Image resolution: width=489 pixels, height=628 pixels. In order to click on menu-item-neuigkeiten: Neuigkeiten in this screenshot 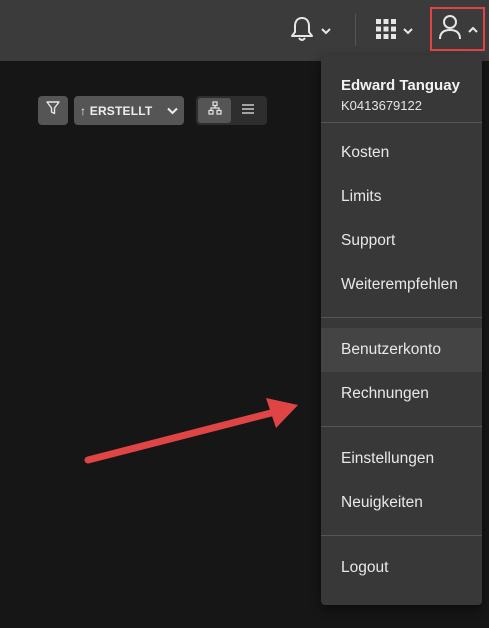, I will do `click(401, 503)`.